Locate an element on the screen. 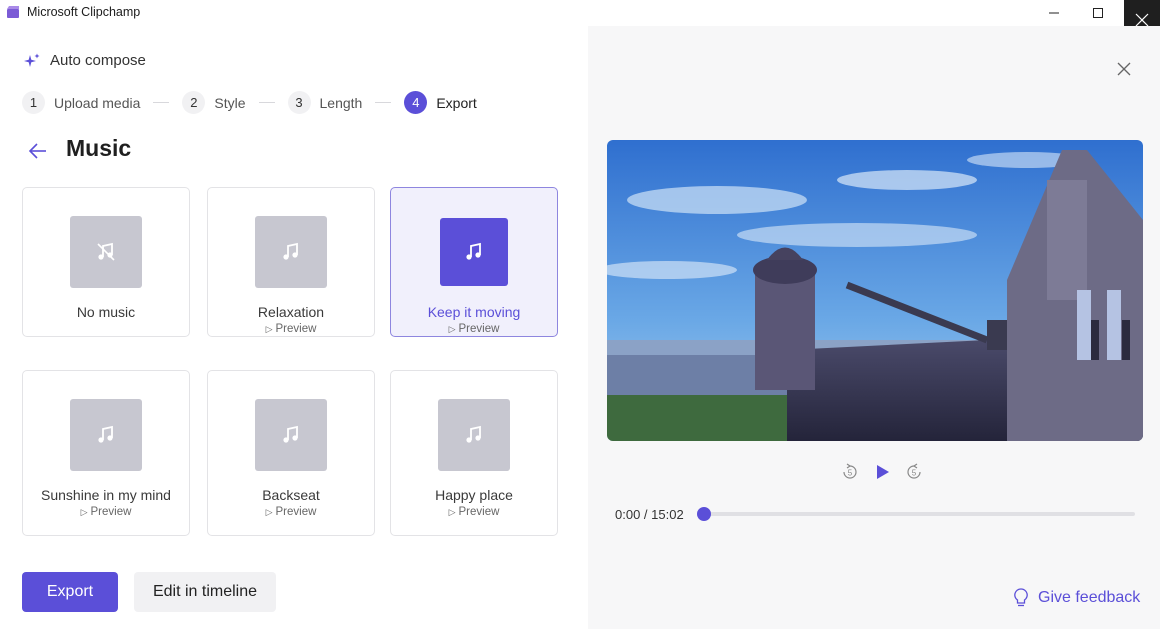 The image size is (1160, 629). music-option-relaxation: Relaxation ▷ Preview is located at coordinates (291, 262).